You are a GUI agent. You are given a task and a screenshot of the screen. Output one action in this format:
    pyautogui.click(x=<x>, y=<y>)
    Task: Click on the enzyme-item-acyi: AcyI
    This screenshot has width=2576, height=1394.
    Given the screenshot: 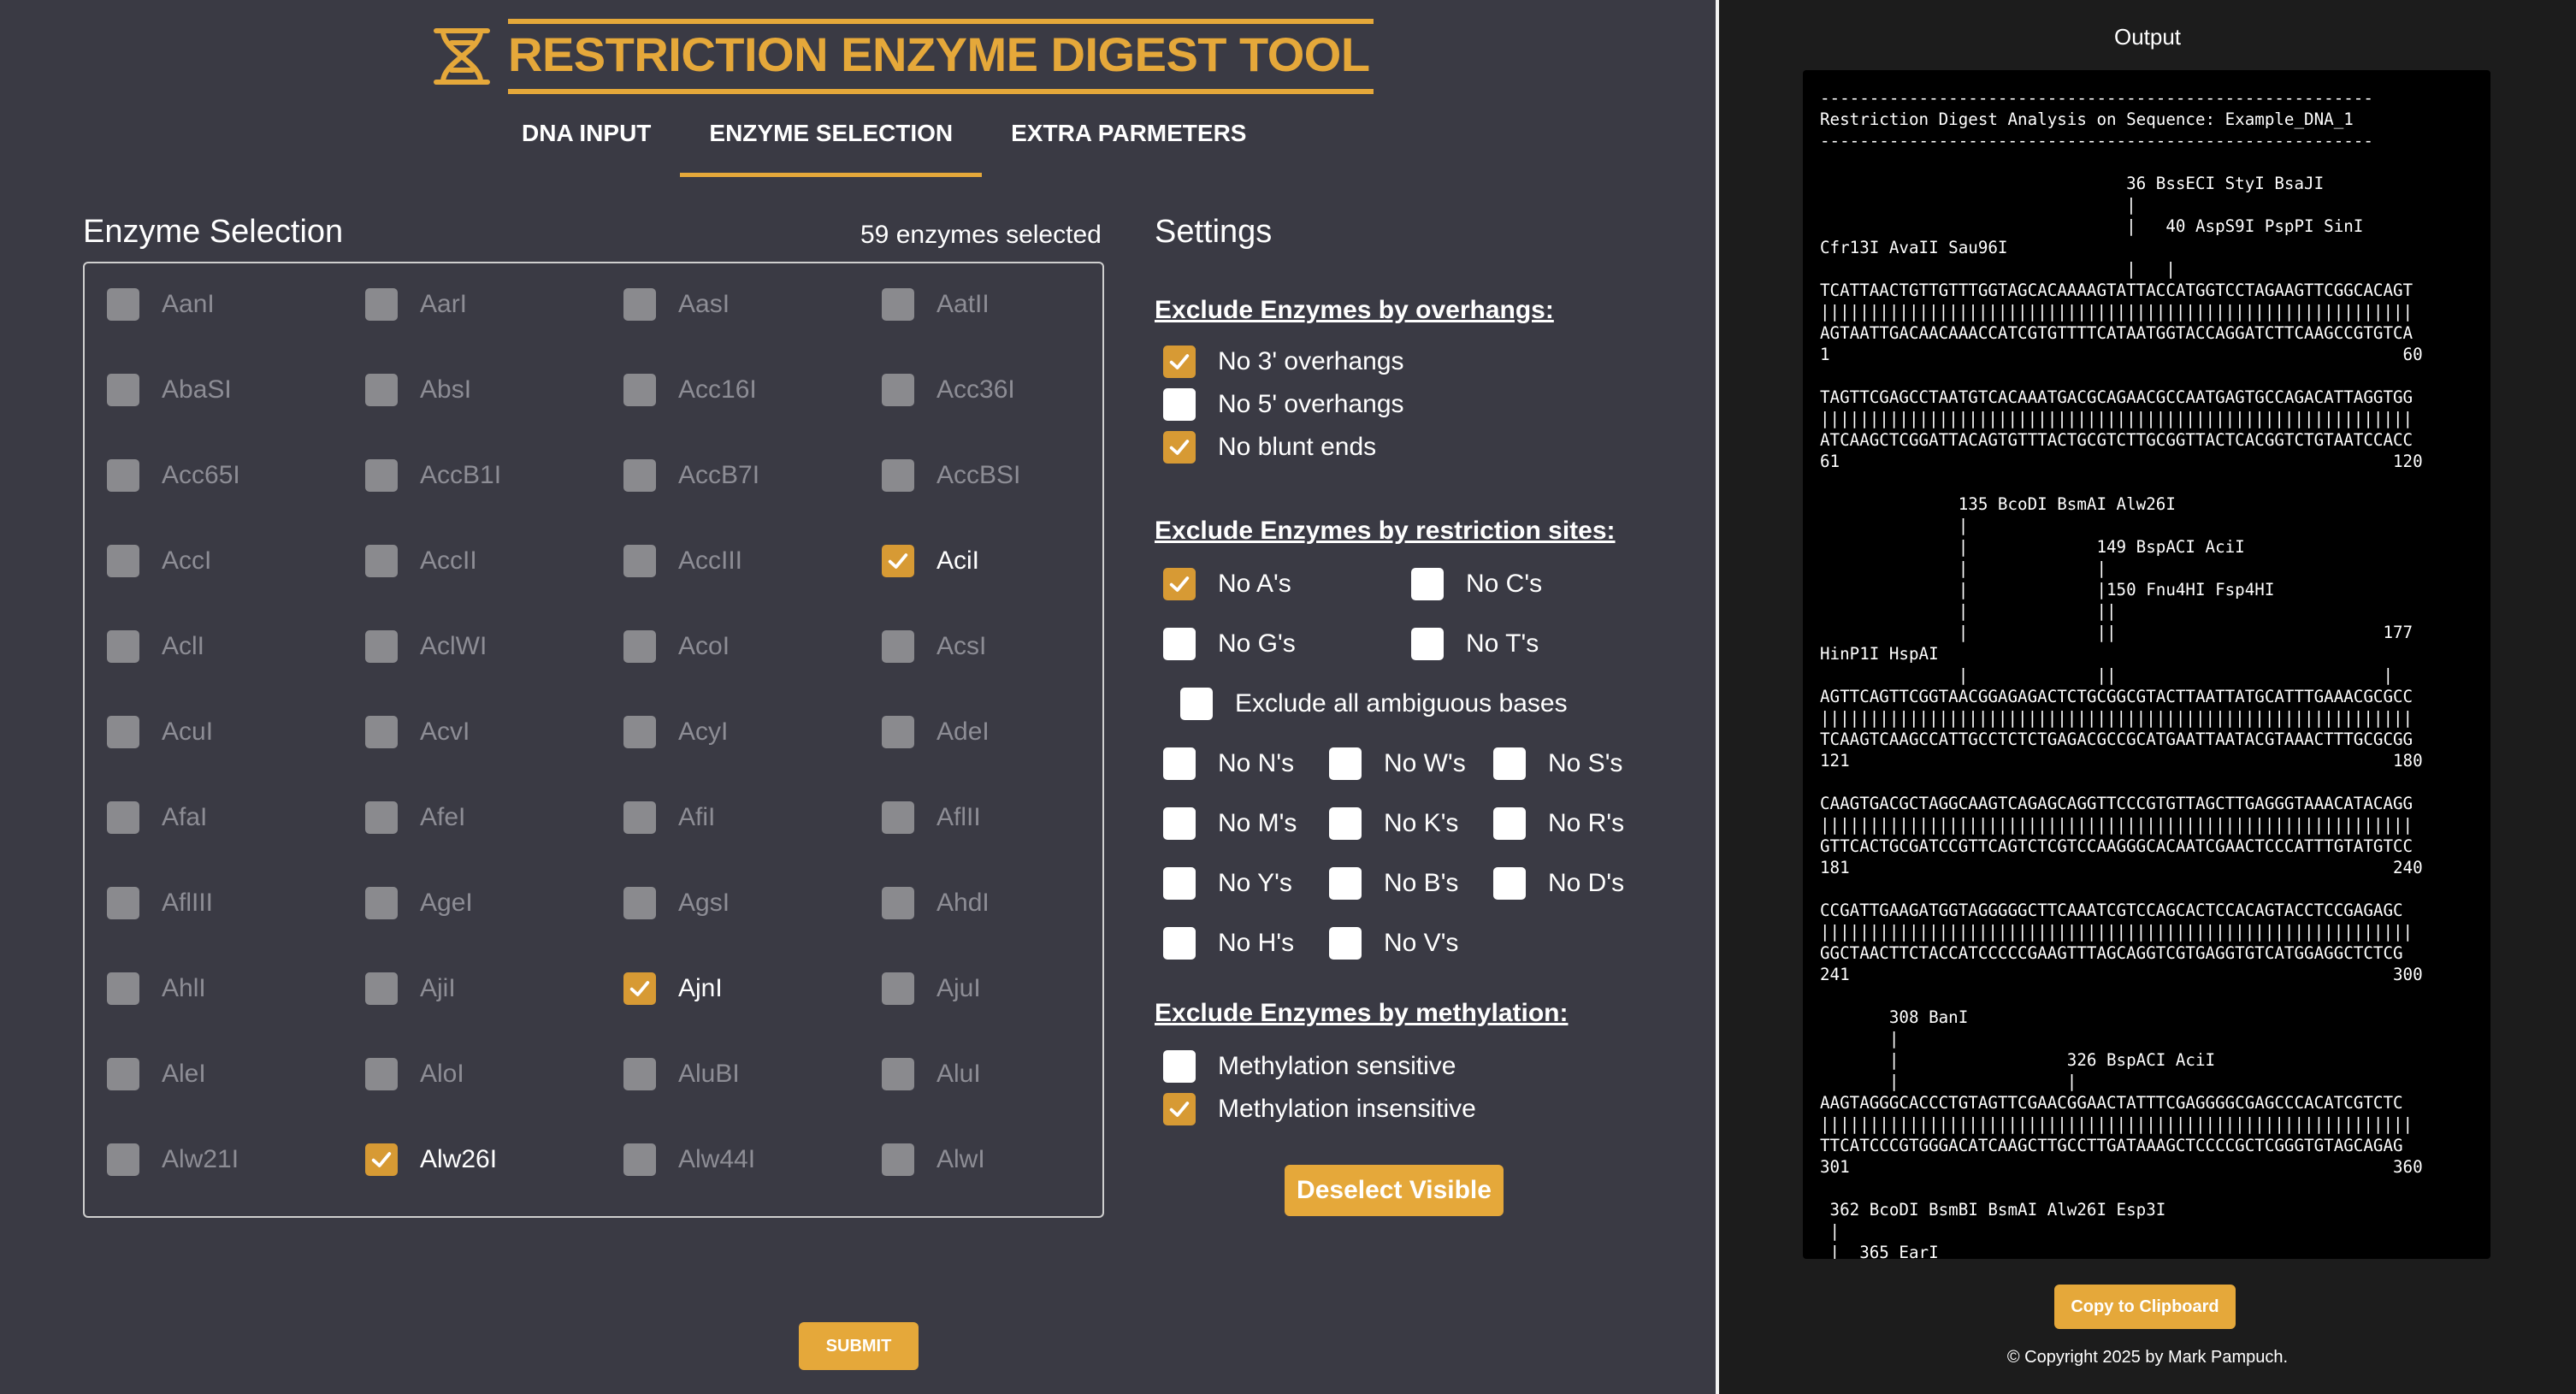 What is the action you would take?
    pyautogui.click(x=675, y=732)
    